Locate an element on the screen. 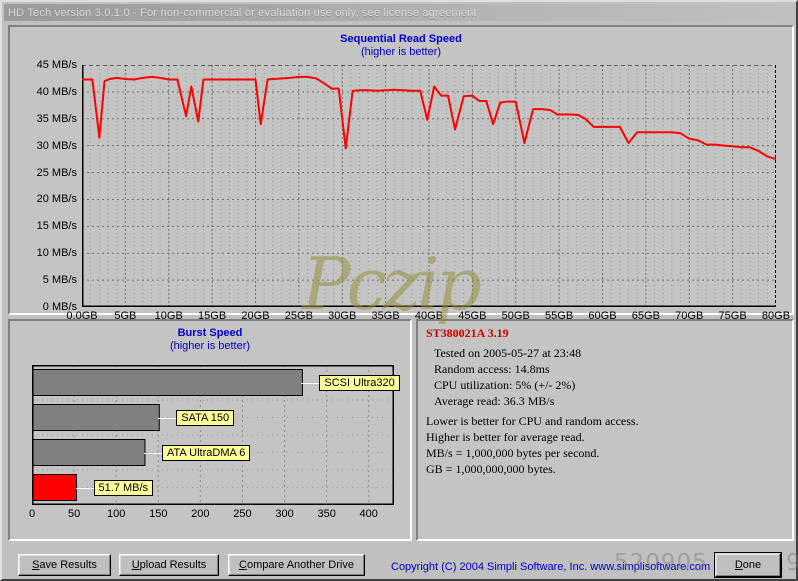  read-y-tick-label: 20 MB/s is located at coordinates (56, 199).